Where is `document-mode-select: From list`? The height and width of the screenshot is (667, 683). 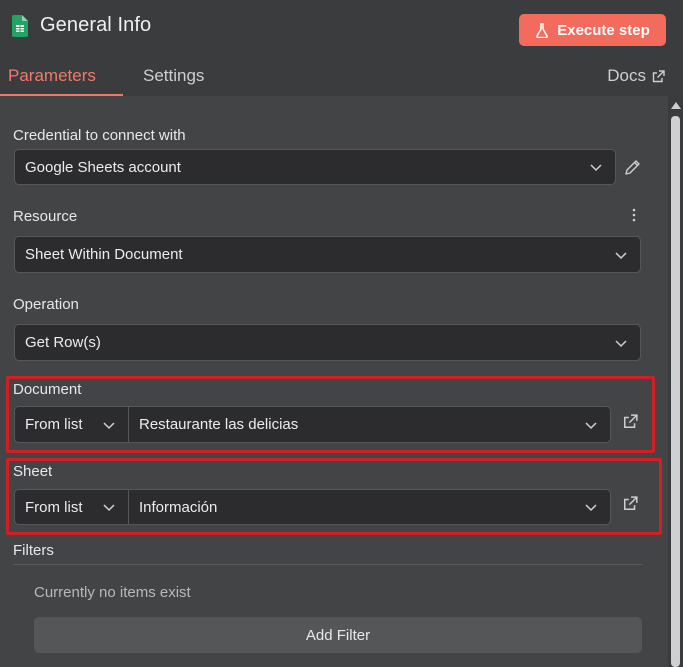 document-mode-select: From list is located at coordinates (72, 424).